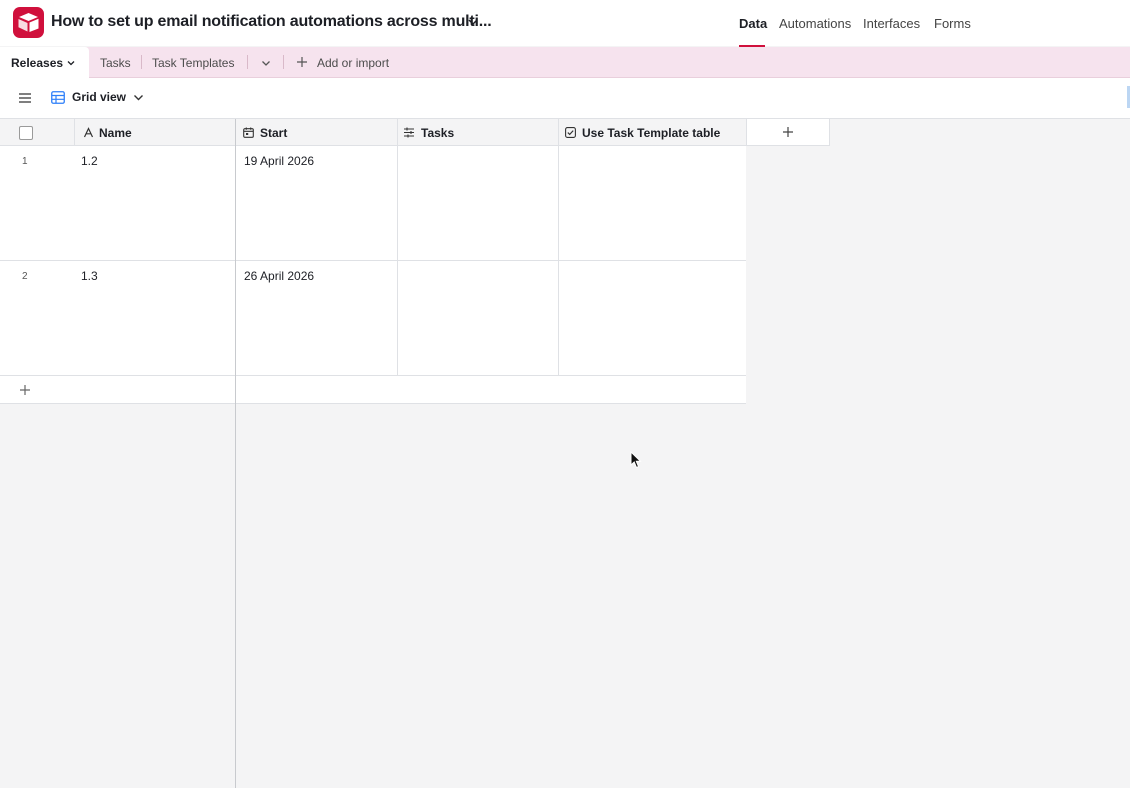 The height and width of the screenshot is (788, 1130). I want to click on column-header-use-task-template-table: Use Task Template table, so click(653, 132).